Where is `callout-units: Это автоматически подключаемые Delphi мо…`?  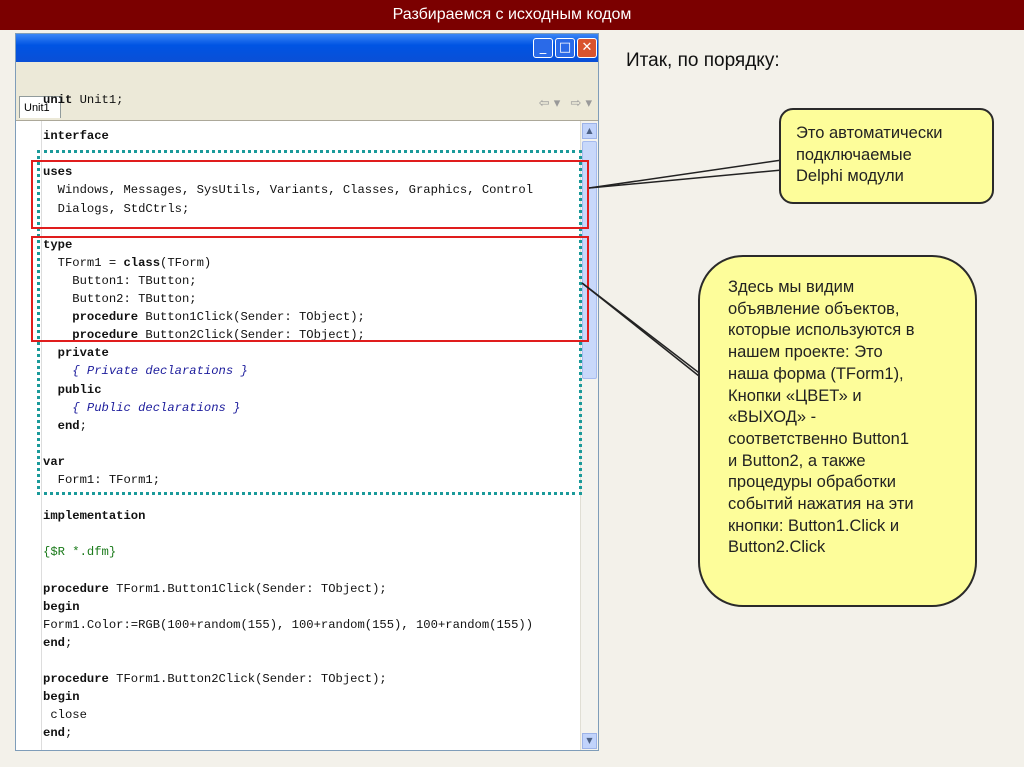 callout-units: Это автоматически подключаемые Delphi мо… is located at coordinates (886, 156).